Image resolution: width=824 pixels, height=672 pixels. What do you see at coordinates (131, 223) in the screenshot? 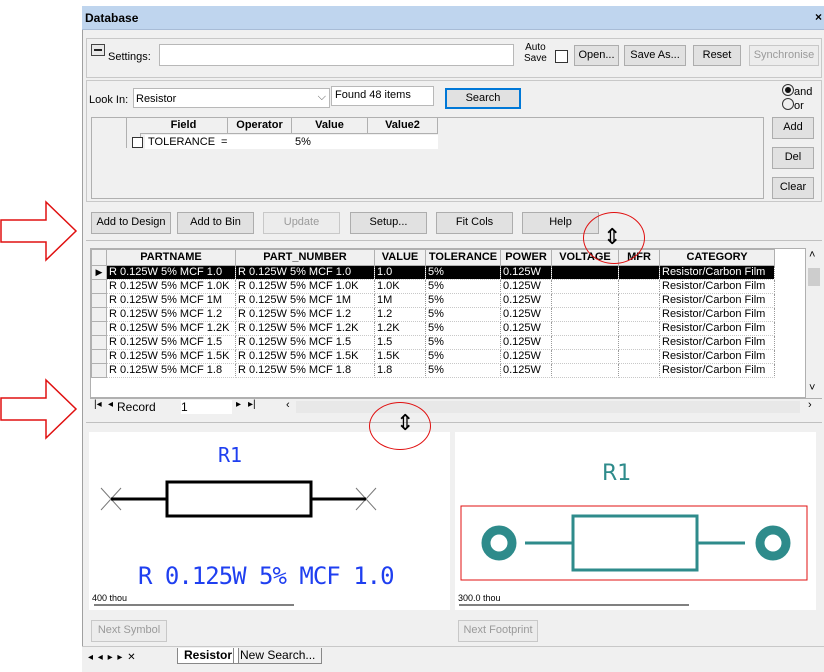
I see `add-to-design-button: Add to Design` at bounding box center [131, 223].